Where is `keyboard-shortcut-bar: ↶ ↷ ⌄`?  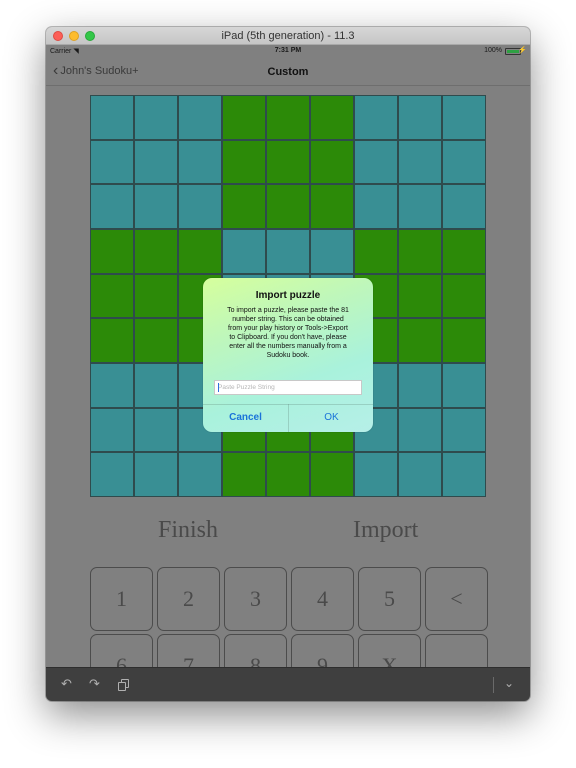
keyboard-shortcut-bar: ↶ ↷ ⌄ is located at coordinates (288, 684).